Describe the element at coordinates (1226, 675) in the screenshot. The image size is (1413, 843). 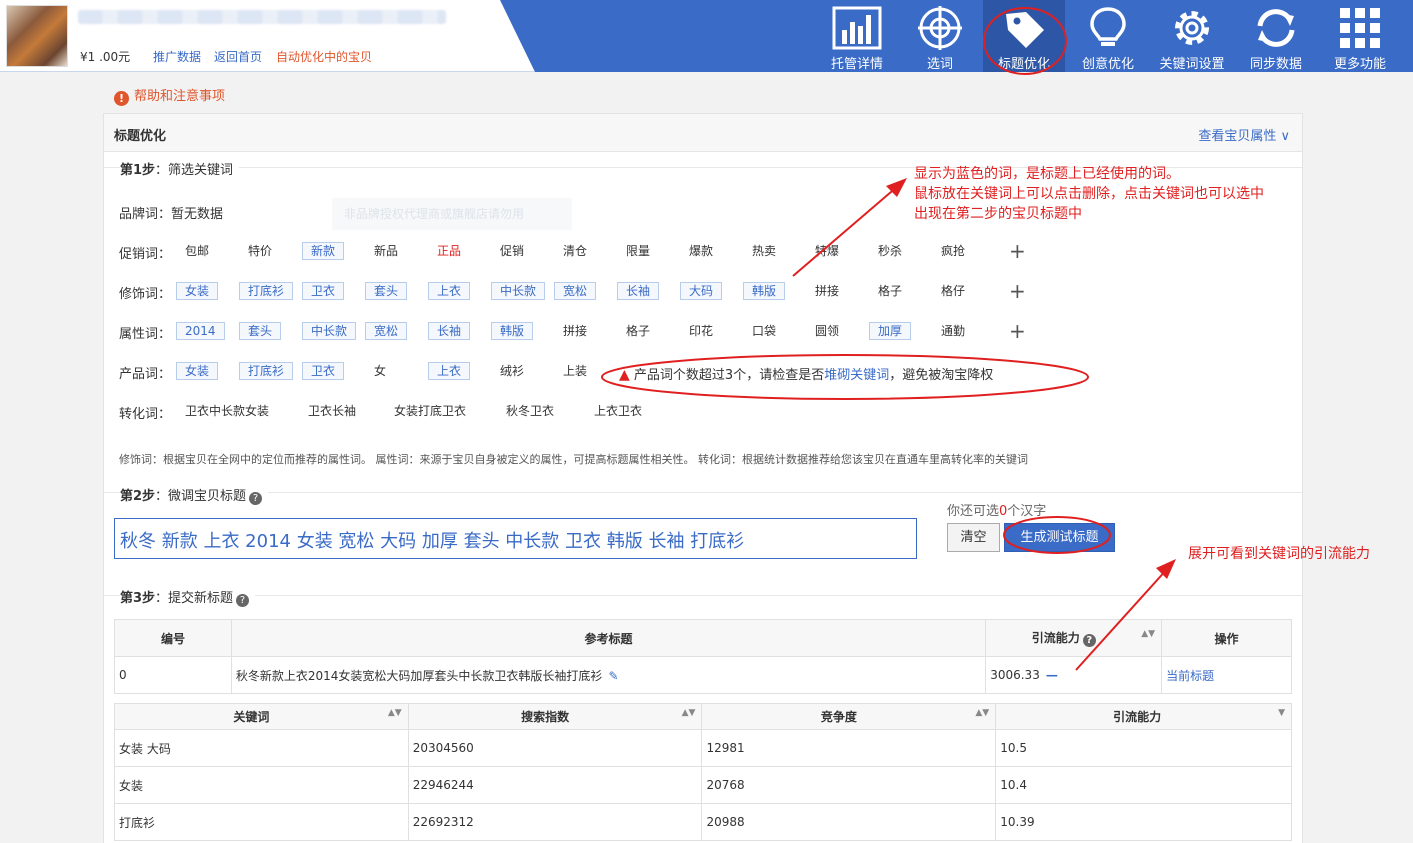
I see `current-title-link: 当前标题` at that location.